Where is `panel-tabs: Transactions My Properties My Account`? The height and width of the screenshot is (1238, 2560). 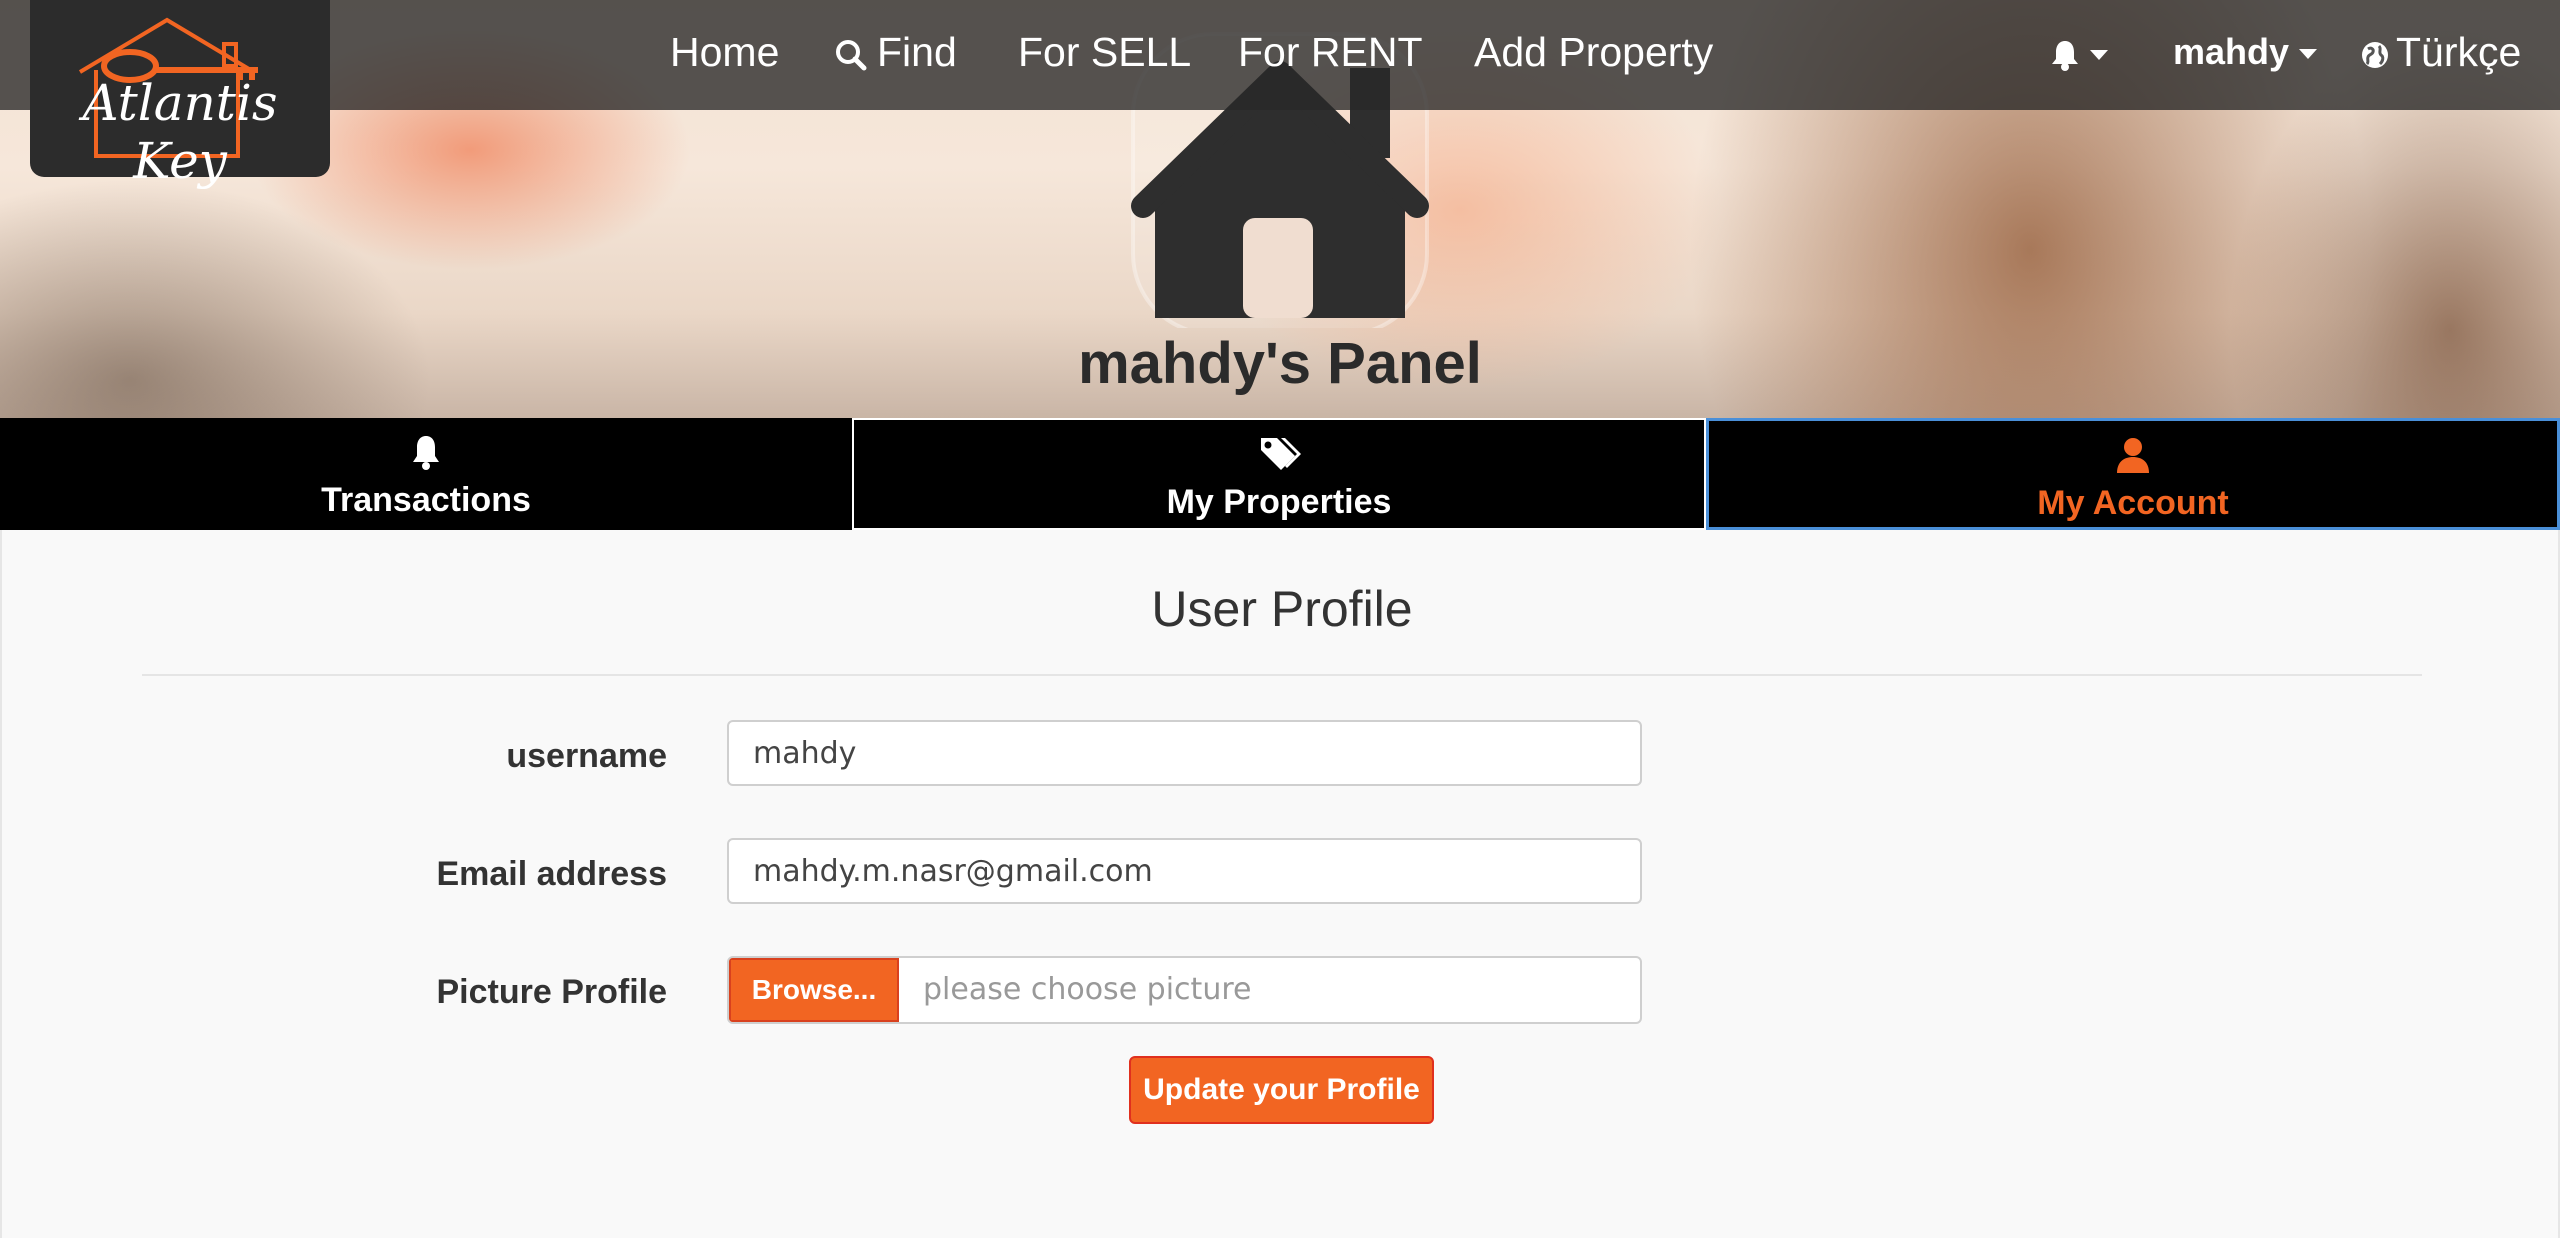 panel-tabs: Transactions My Properties My Account is located at coordinates (1280, 474).